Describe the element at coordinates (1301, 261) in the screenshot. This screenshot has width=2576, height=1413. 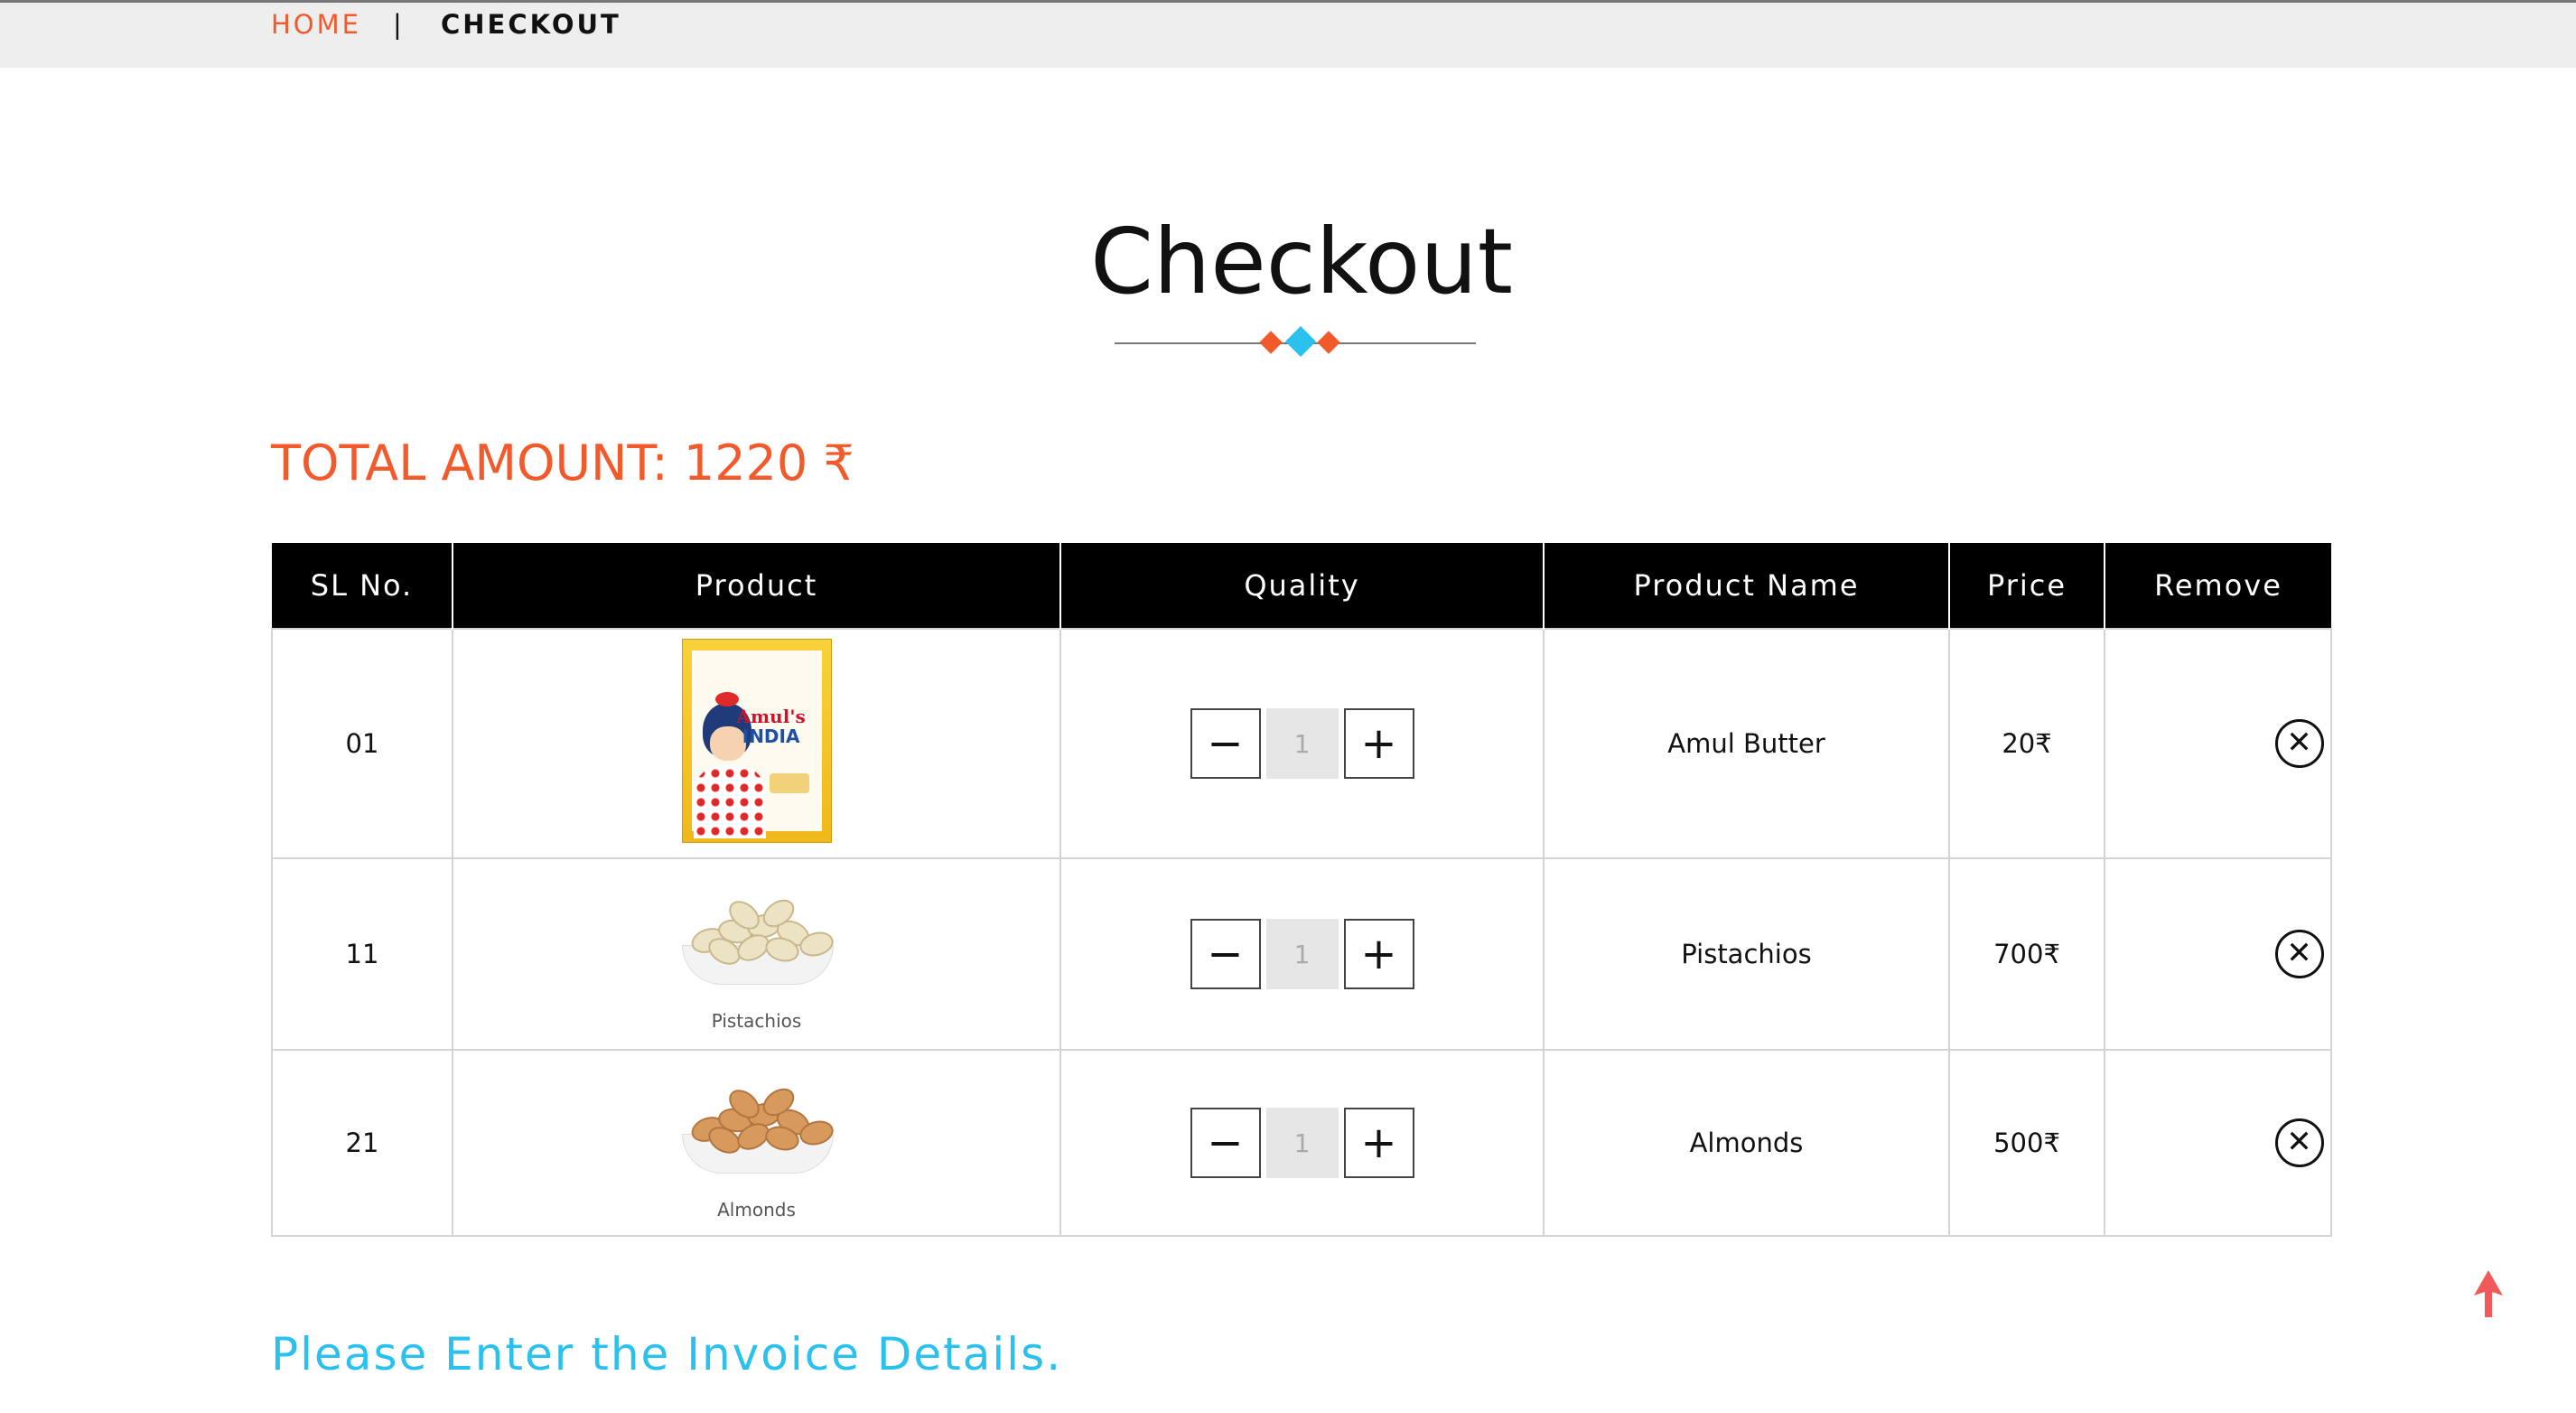
I see `page-title: Checkout` at that location.